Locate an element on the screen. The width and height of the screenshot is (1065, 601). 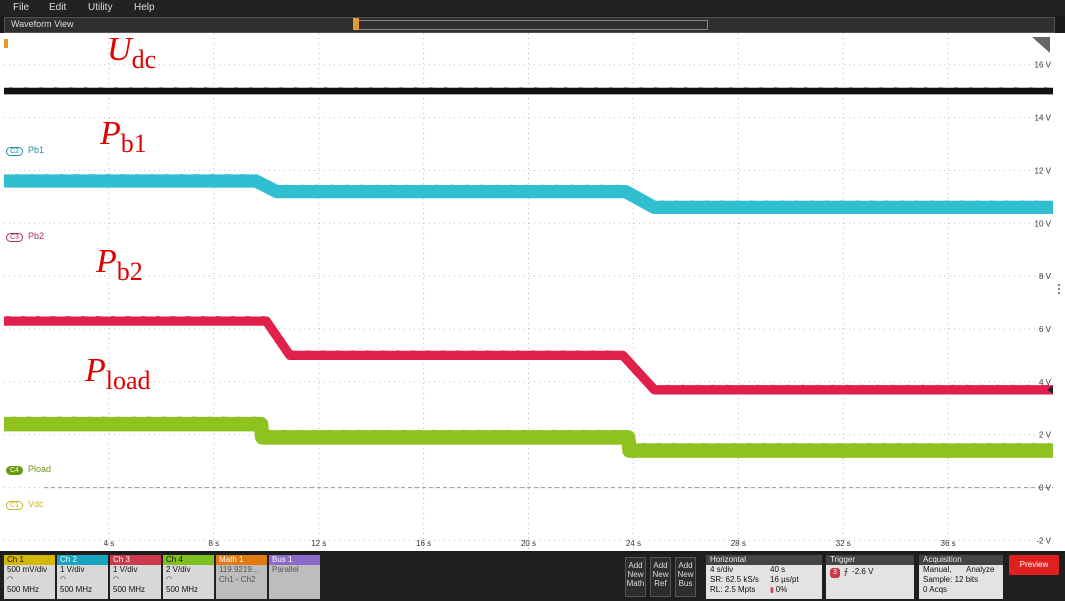
y-tick-label: 16 V is located at coordinates (1043, 65).